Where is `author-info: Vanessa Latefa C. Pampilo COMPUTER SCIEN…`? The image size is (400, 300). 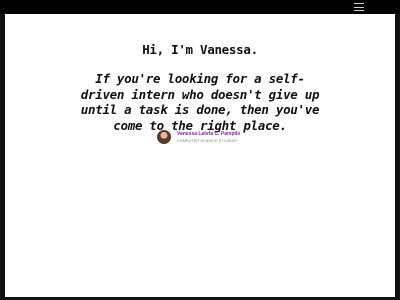
author-info: Vanessa Latefa C. Pampilo COMPUTER SCIEN… is located at coordinates (208, 137).